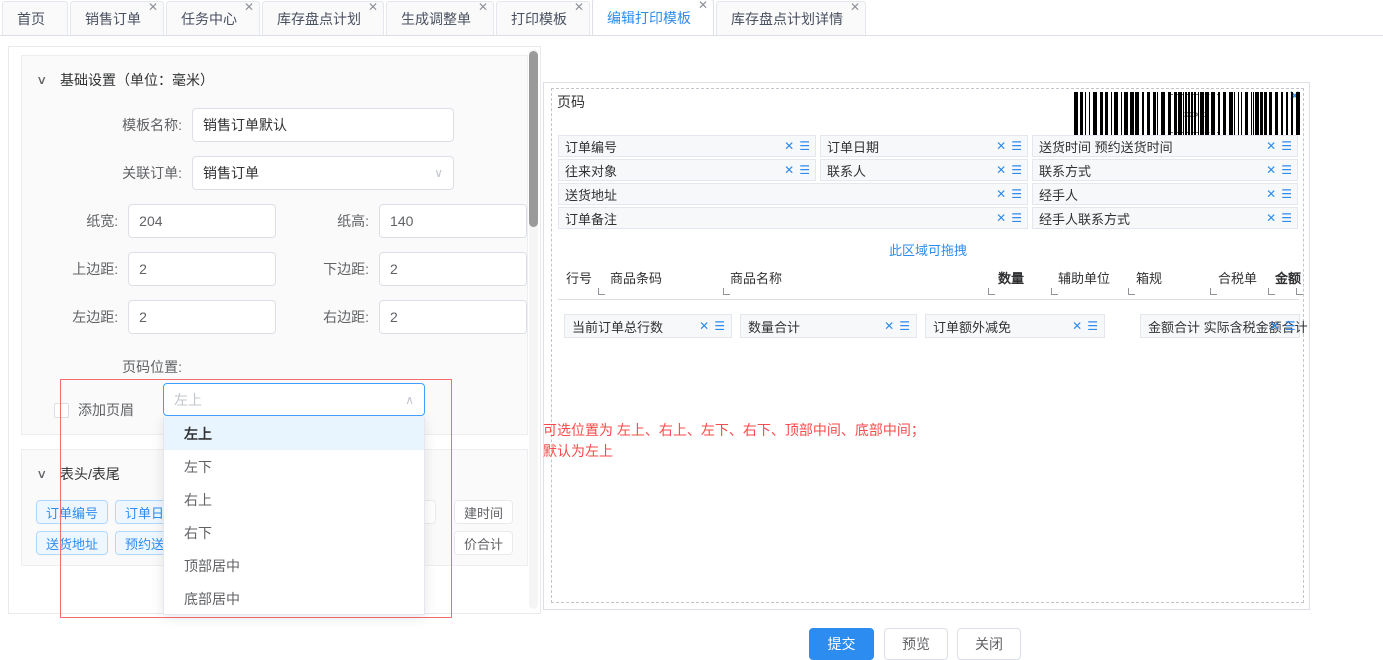  Describe the element at coordinates (440, 18) in the screenshot. I see `tab-4: 生成调整单 ✕` at that location.